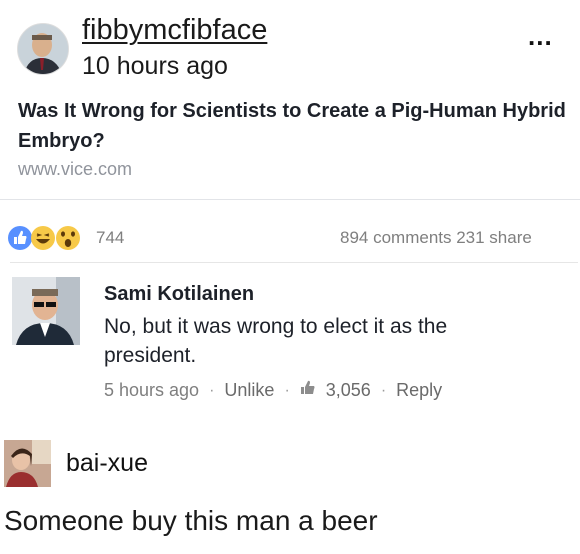 Image resolution: width=580 pixels, height=554 pixels. What do you see at coordinates (107, 463) in the screenshot?
I see `replier-username: bai-xue` at bounding box center [107, 463].